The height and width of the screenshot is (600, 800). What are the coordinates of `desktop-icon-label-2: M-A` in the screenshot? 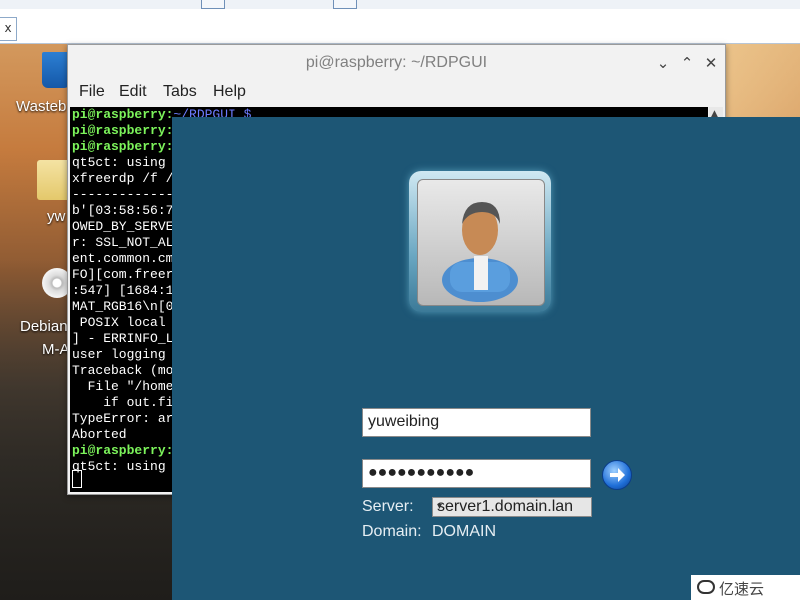 It's located at (56, 349).